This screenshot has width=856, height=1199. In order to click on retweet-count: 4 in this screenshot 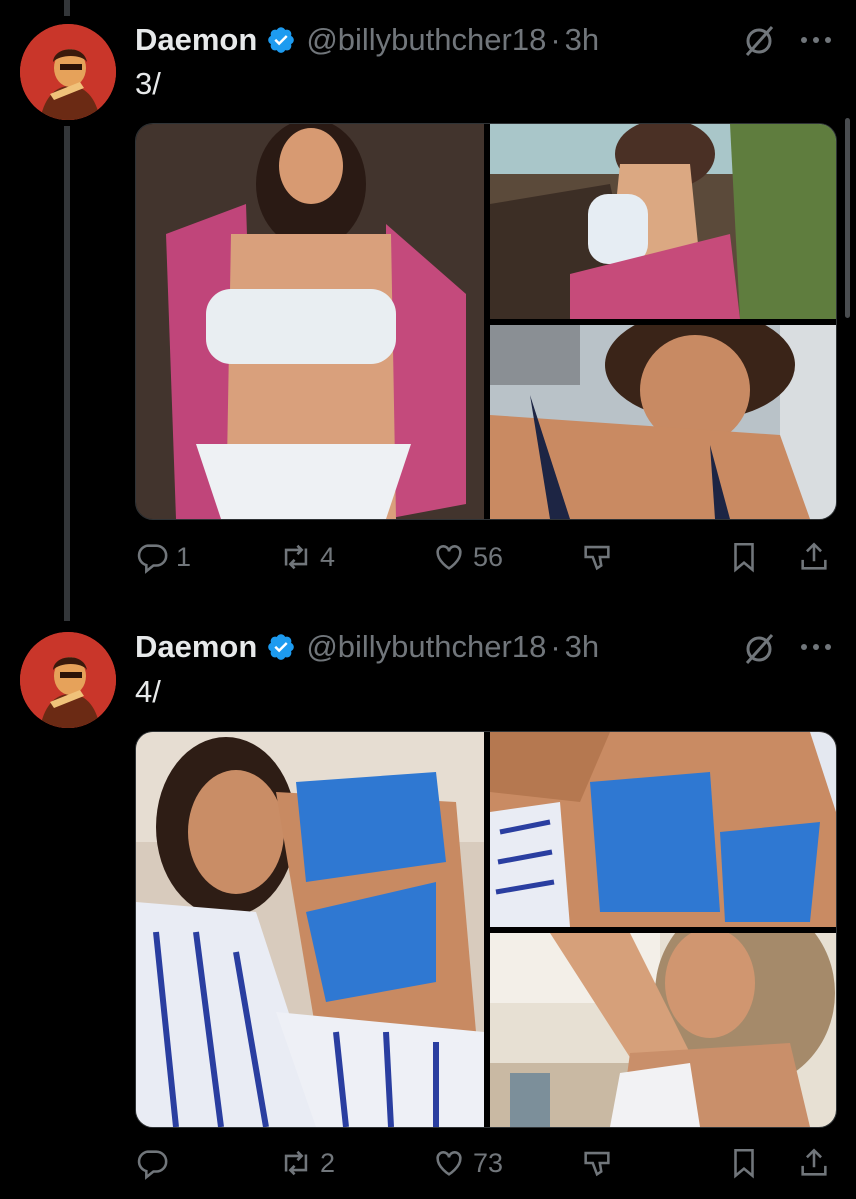, I will do `click(328, 556)`.